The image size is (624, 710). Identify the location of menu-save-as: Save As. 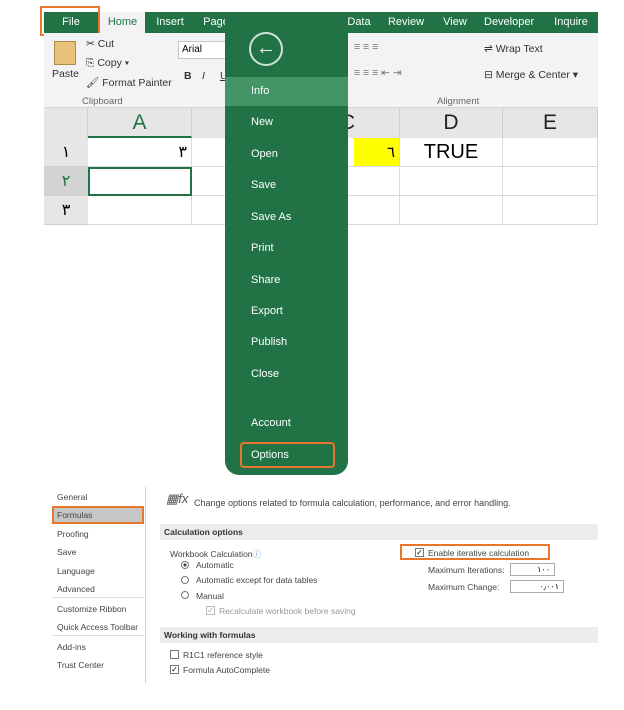
(286, 217).